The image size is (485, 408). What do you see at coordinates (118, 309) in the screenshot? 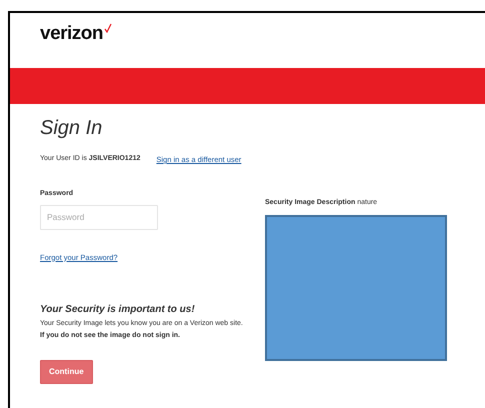
I see `security-heading: Your Security is important to us!` at bounding box center [118, 309].